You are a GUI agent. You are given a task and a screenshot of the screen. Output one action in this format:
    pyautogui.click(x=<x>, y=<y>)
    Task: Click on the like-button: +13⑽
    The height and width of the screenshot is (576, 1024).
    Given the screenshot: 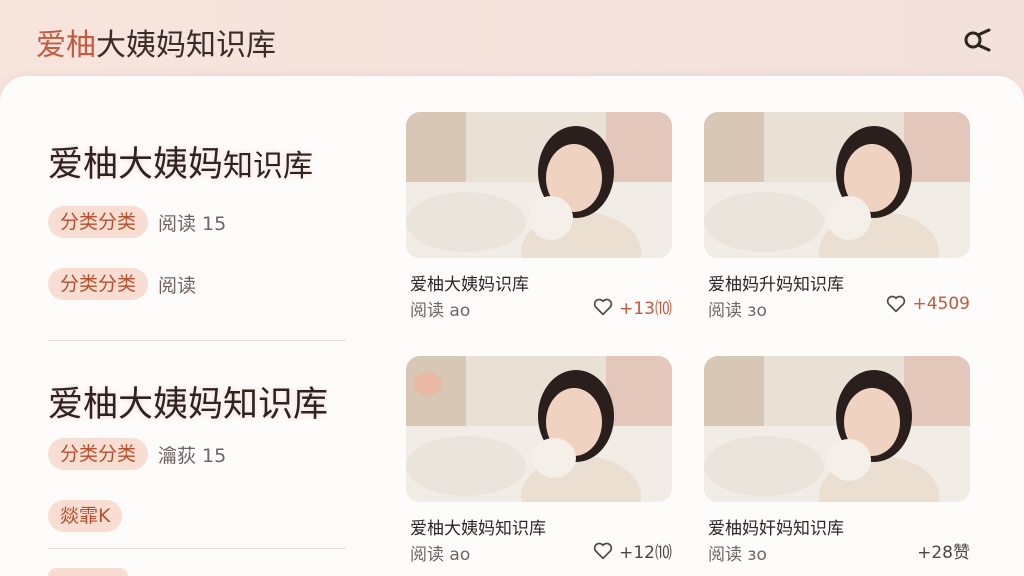 What is the action you would take?
    pyautogui.click(x=632, y=306)
    